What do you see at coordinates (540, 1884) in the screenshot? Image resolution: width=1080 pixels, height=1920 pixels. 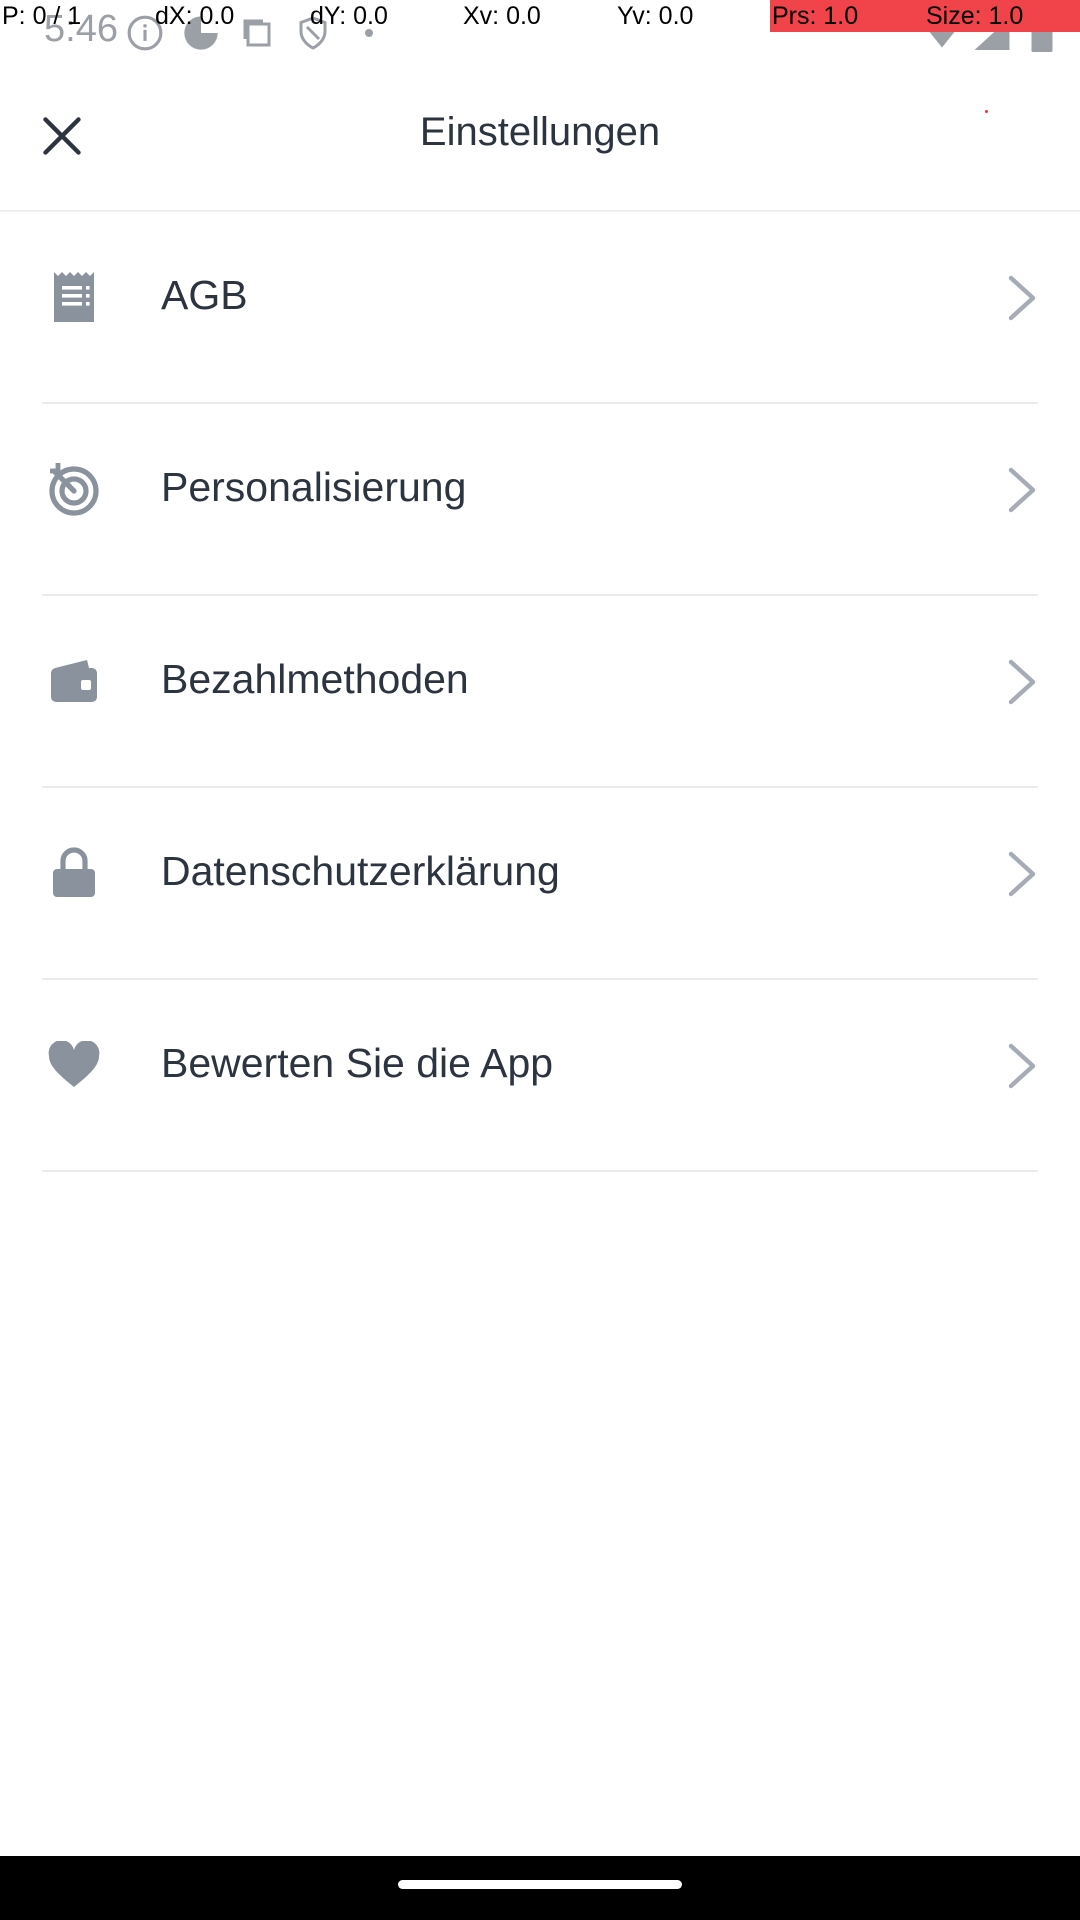 I see `home-gesture-handle` at bounding box center [540, 1884].